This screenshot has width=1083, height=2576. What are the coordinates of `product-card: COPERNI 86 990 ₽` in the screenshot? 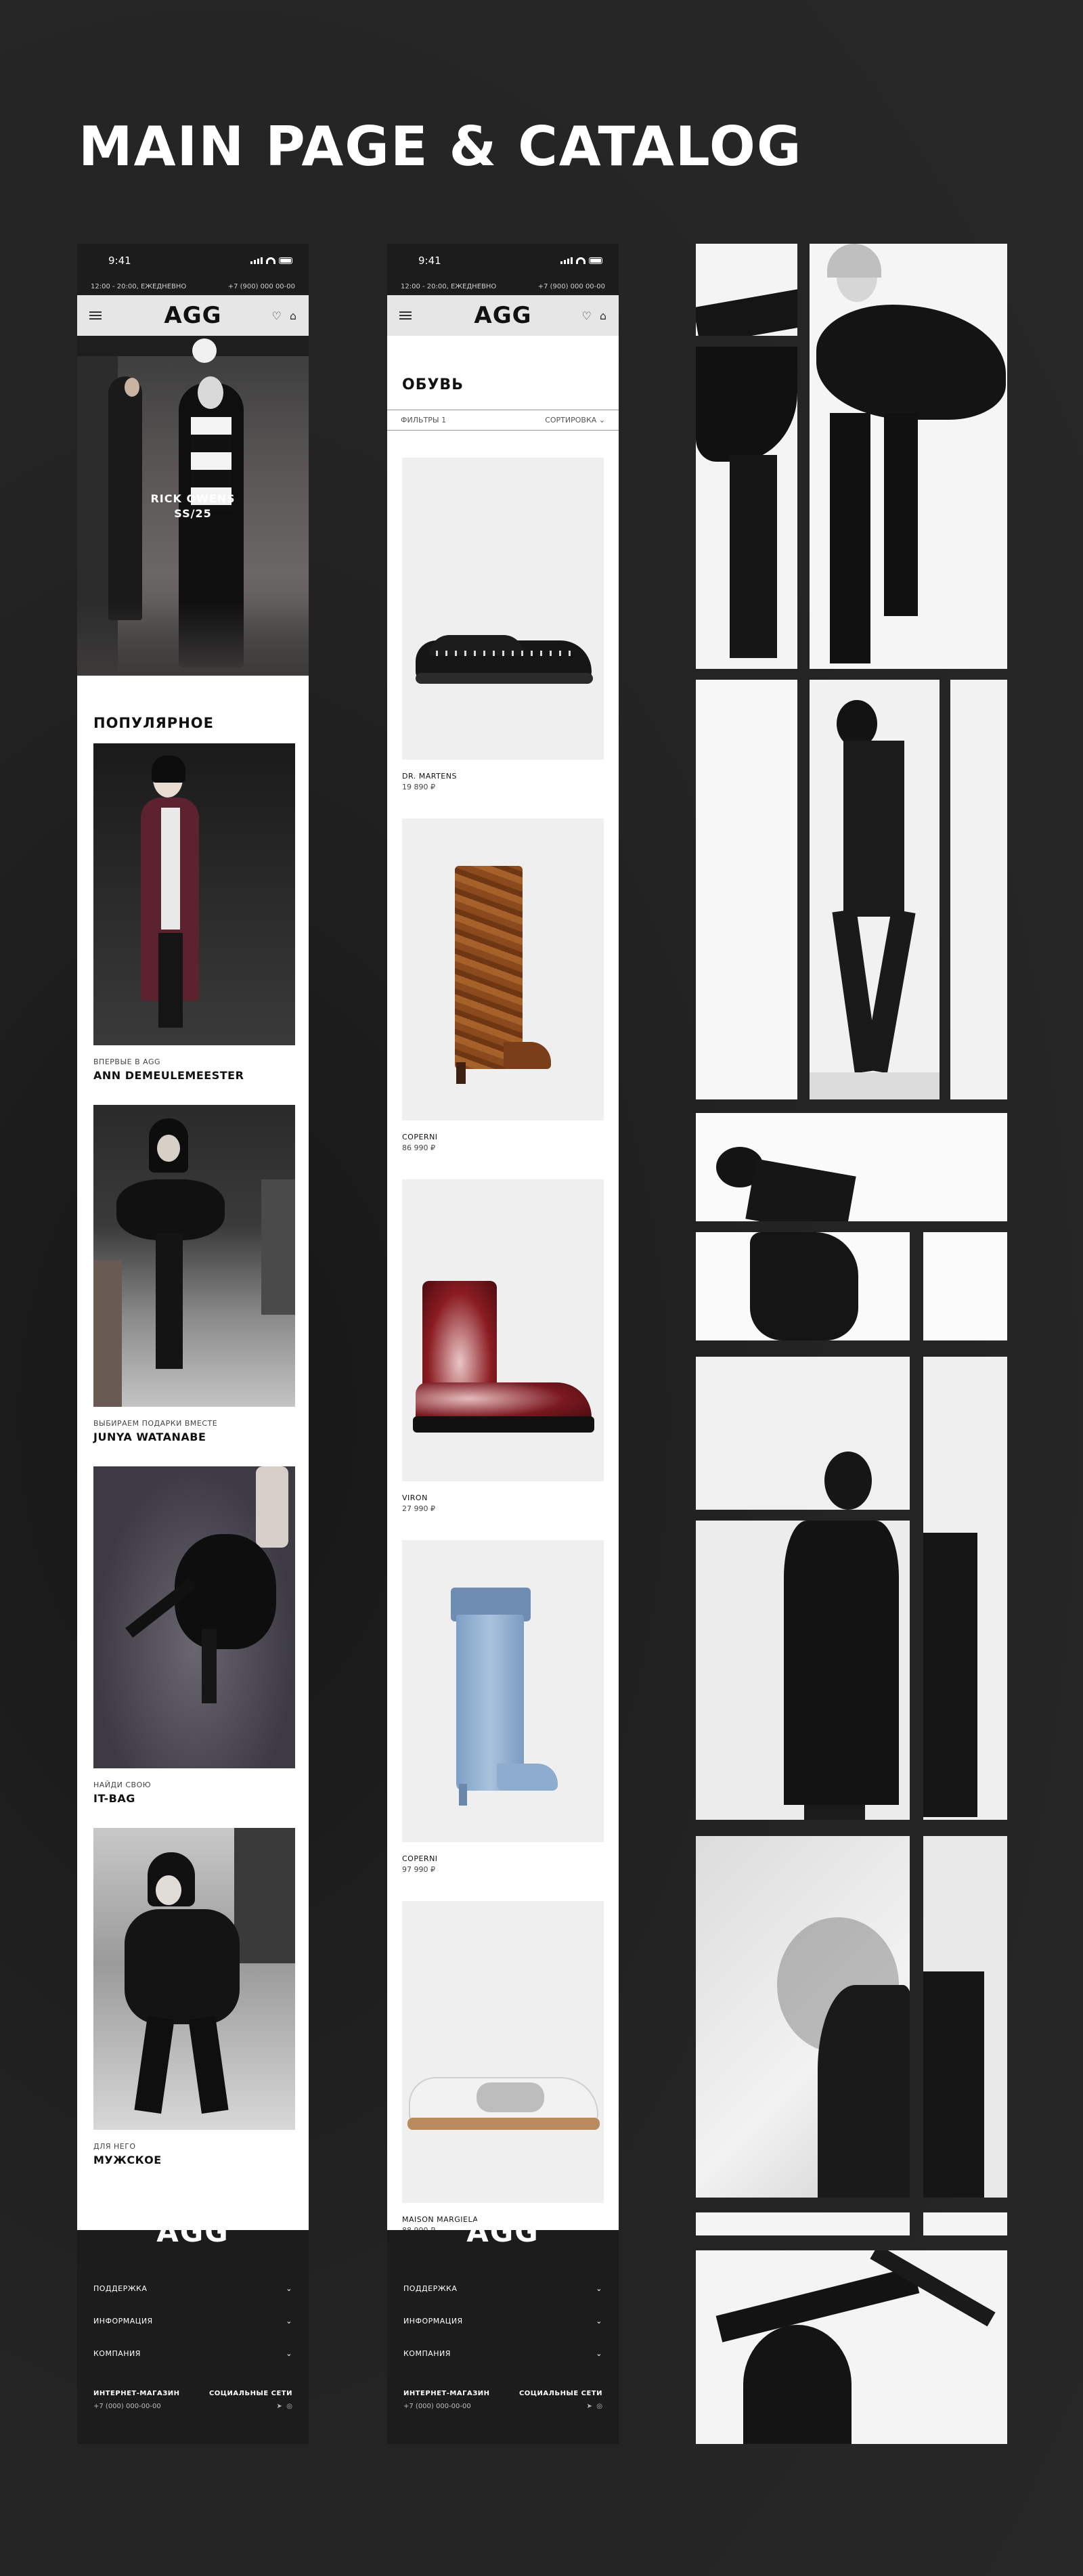 It's located at (503, 985).